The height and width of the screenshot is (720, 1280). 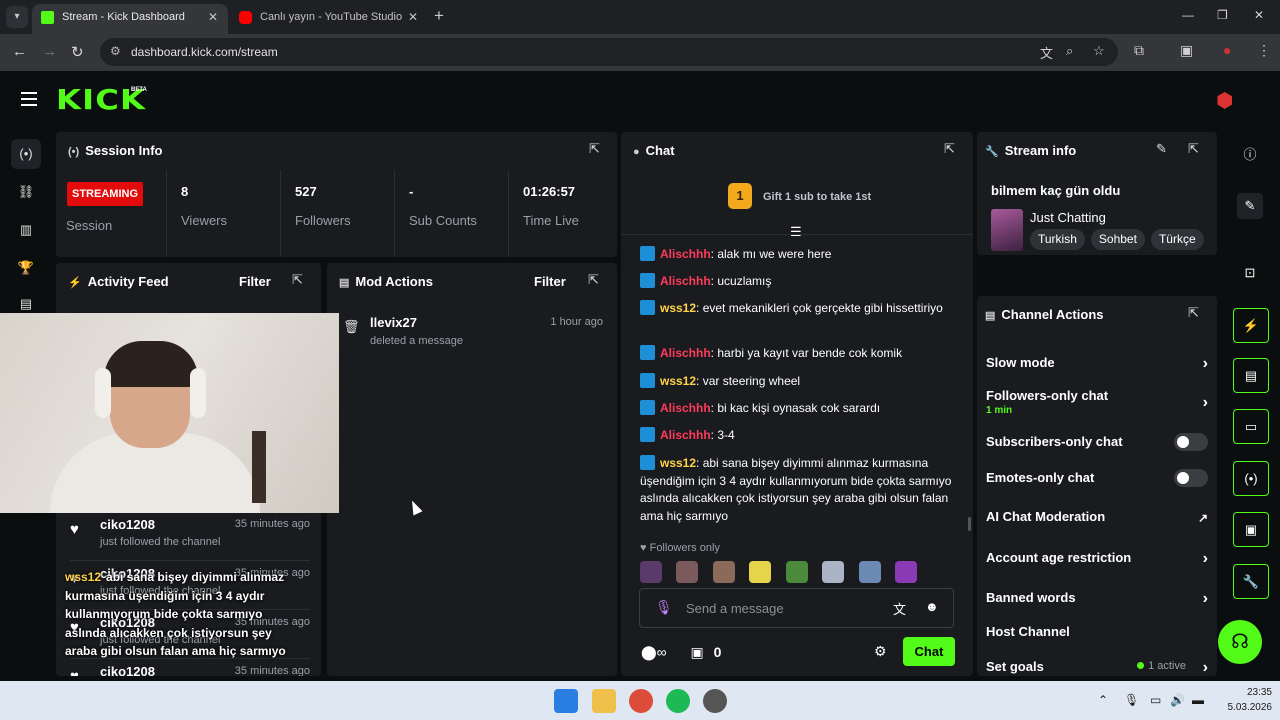 I want to click on omnibox: ⚙ dashboard.kick.com/stream 文 ⌕ ☆, so click(x=609, y=52).